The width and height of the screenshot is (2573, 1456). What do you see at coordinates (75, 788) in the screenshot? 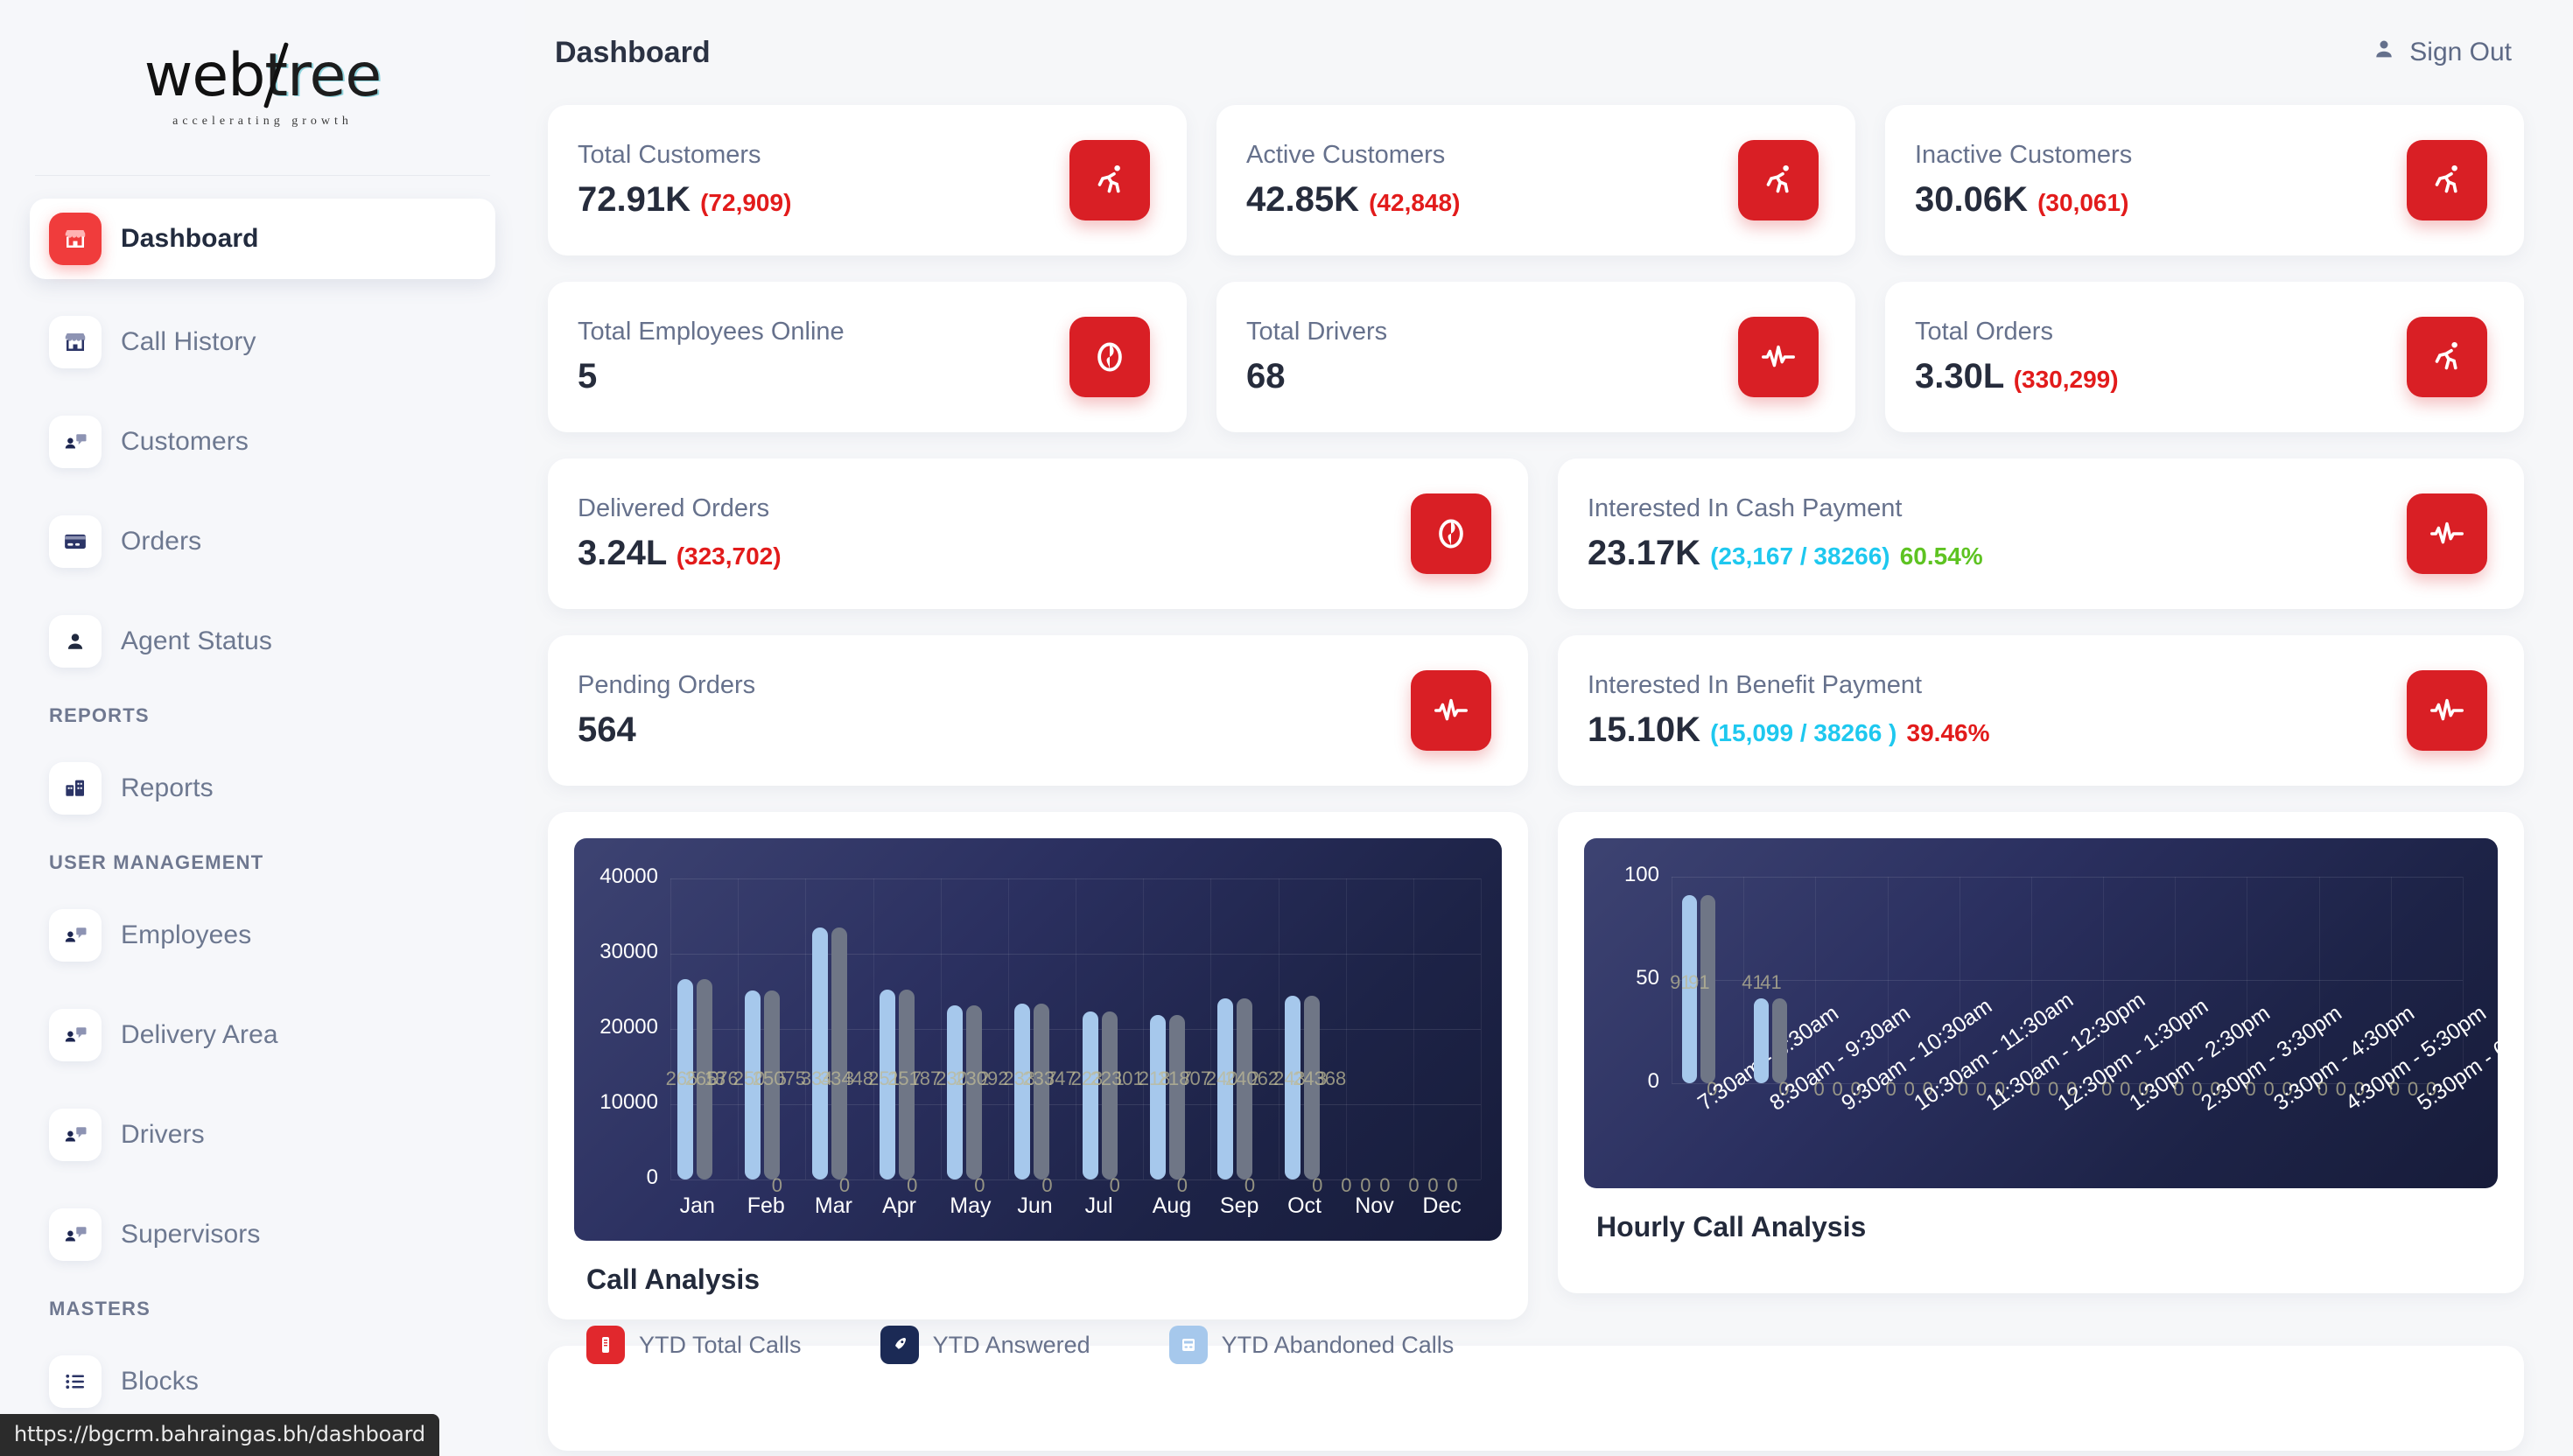
I see `building-icon` at bounding box center [75, 788].